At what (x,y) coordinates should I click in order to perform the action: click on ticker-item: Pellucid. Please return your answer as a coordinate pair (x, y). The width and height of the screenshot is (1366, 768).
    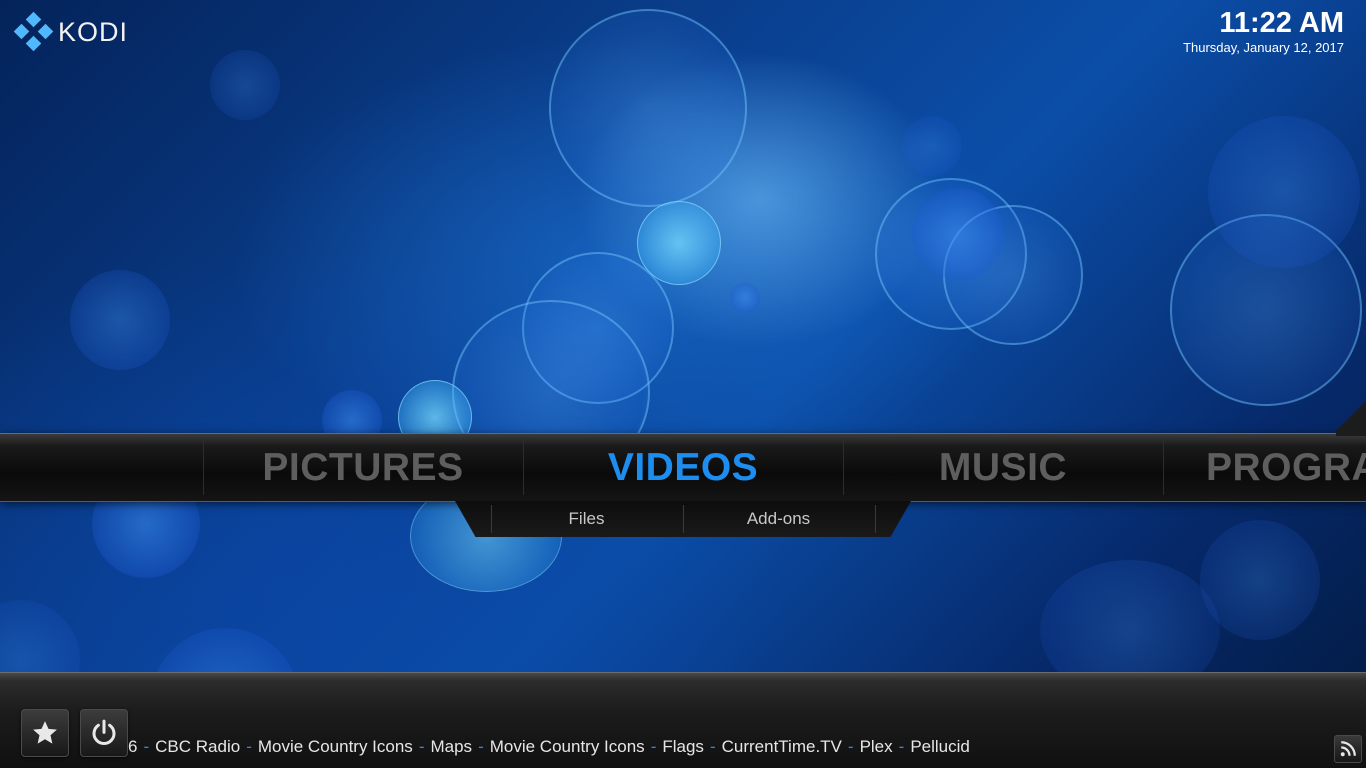
    Looking at the image, I should click on (940, 746).